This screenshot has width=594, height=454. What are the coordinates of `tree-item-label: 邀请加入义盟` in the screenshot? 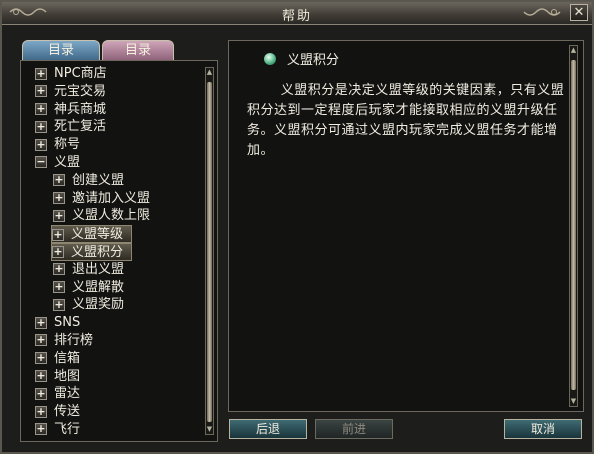 It's located at (111, 198).